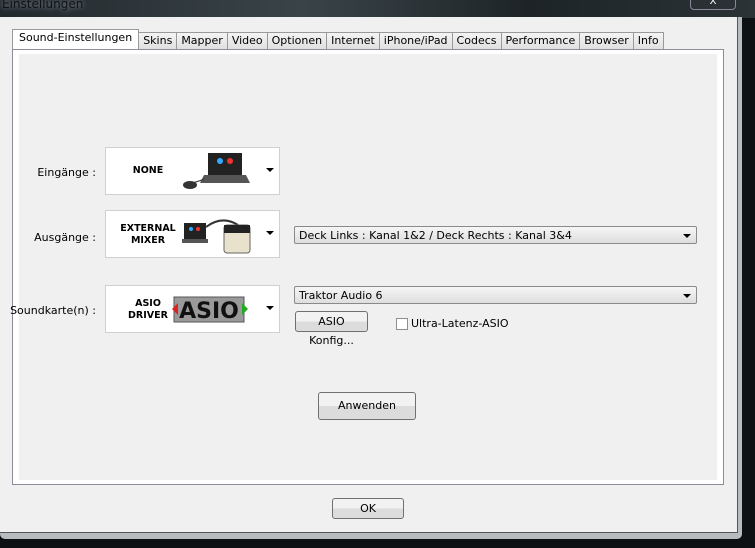 Image resolution: width=755 pixels, height=548 pixels. I want to click on outputs-device-select: EXTERNAL MIXER, so click(192, 234).